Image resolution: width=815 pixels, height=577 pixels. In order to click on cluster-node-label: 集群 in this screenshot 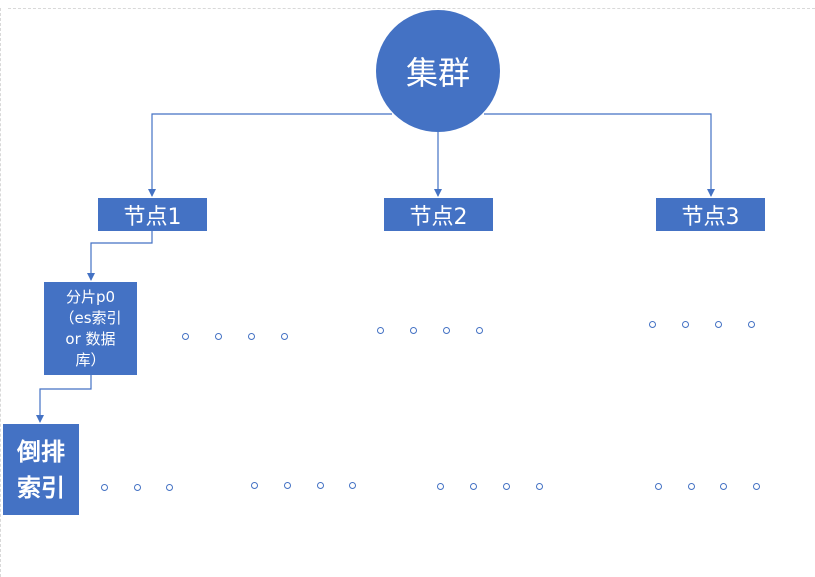, I will do `click(437, 73)`.